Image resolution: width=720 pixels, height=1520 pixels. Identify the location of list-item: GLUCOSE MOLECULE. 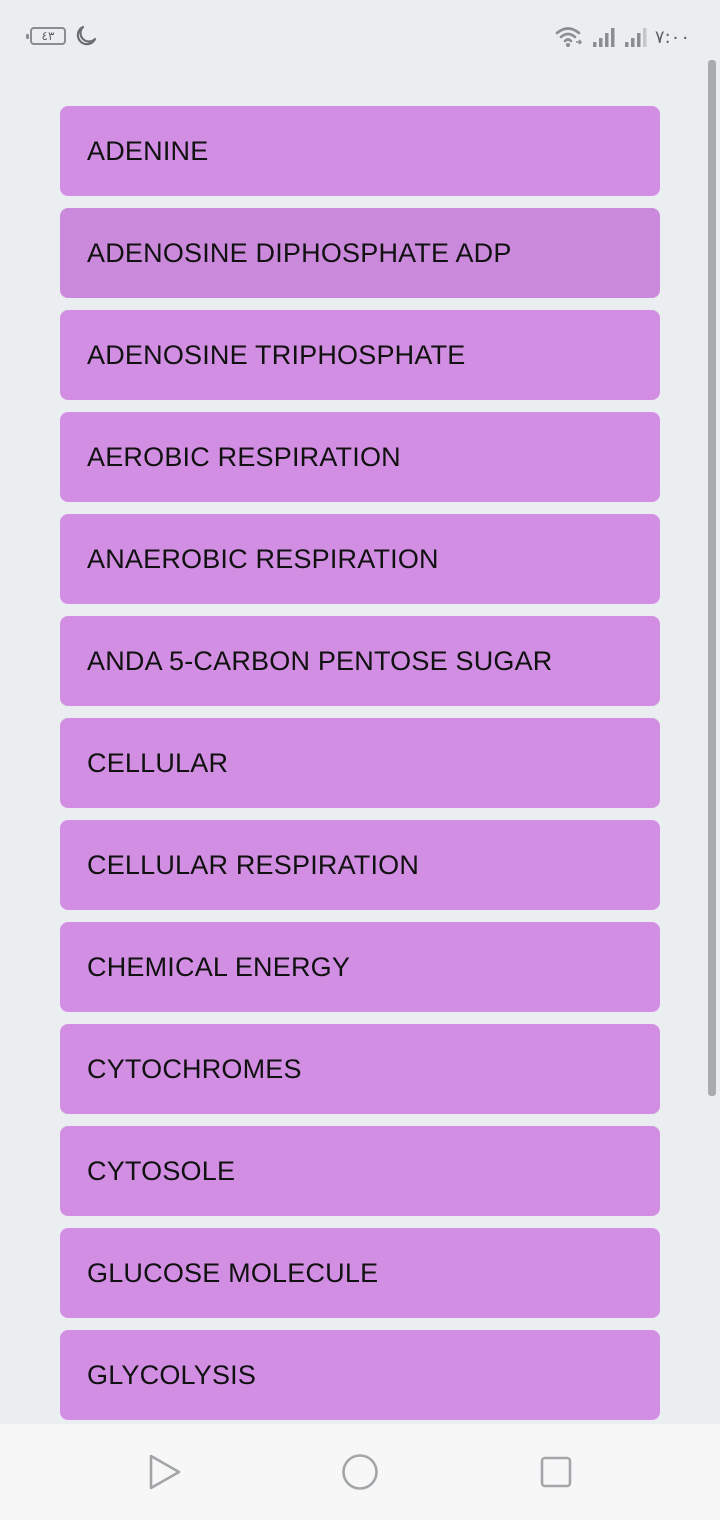
(360, 1273).